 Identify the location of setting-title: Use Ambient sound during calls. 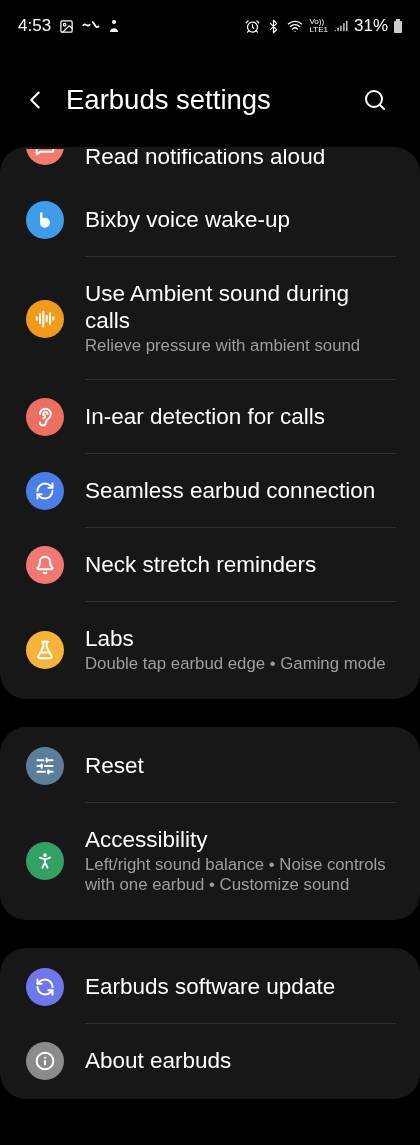
(217, 307).